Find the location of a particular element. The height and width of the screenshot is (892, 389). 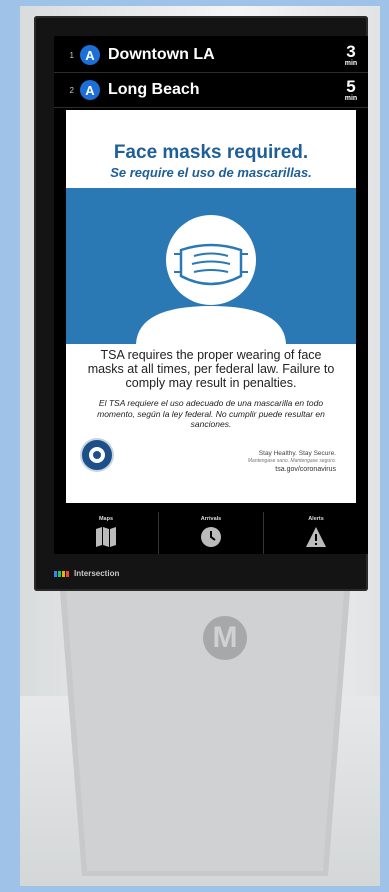

arrival-row: 1 A Downtown LA 3 min is located at coordinates (211, 55).